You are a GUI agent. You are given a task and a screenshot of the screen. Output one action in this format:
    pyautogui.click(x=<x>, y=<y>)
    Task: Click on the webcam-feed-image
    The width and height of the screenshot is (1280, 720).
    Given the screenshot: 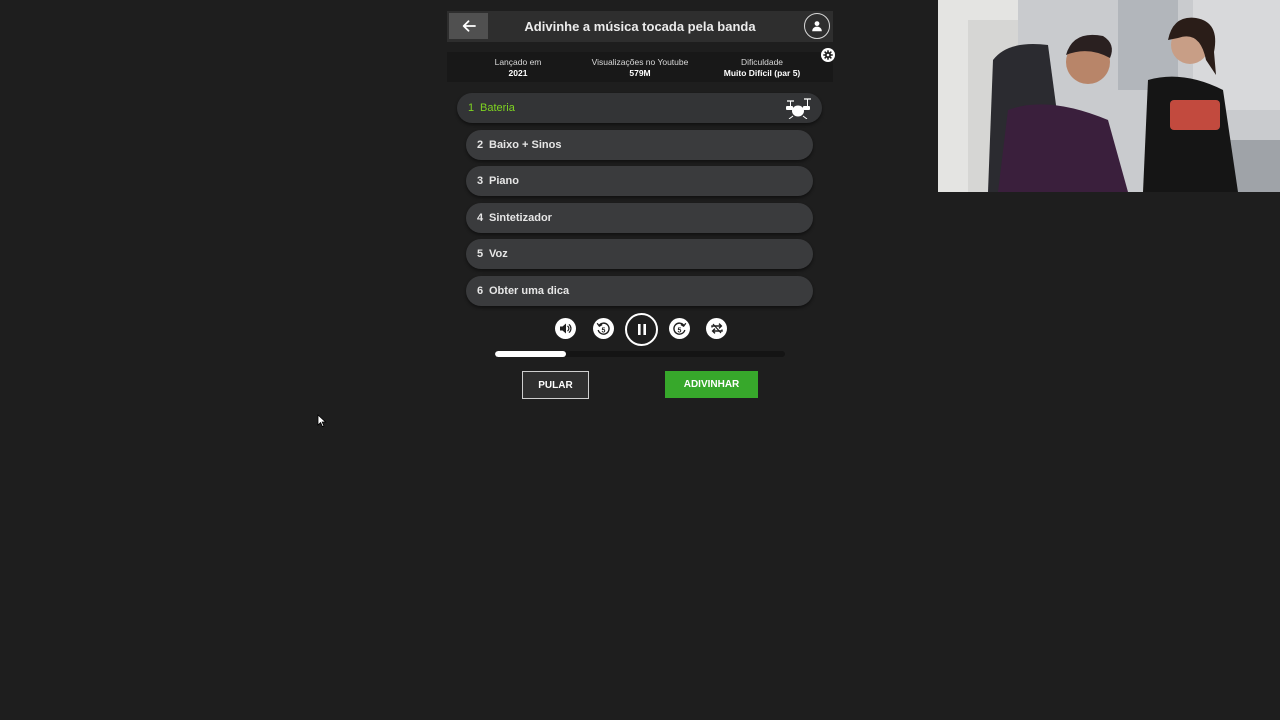 What is the action you would take?
    pyautogui.click(x=1109, y=96)
    